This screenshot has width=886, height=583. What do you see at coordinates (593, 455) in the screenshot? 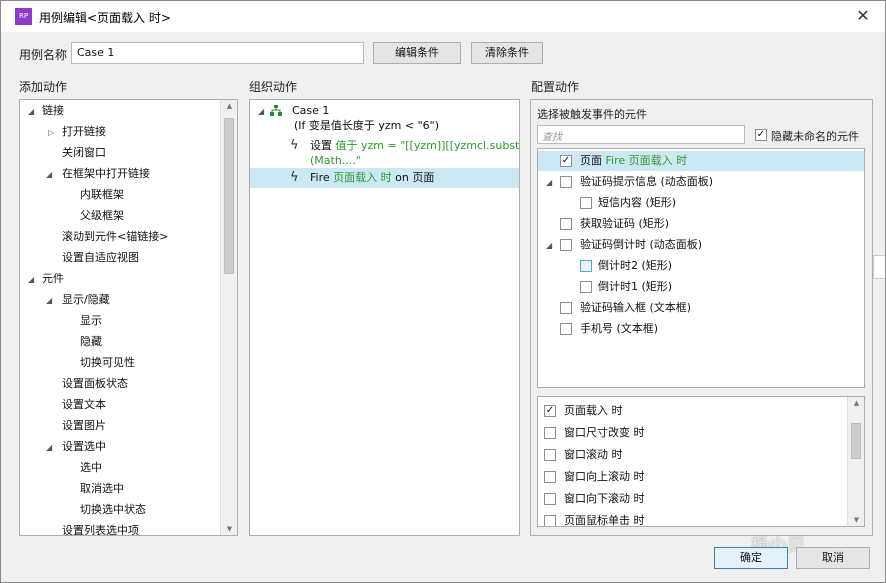
I see `event-item: 窗口滚动 时` at bounding box center [593, 455].